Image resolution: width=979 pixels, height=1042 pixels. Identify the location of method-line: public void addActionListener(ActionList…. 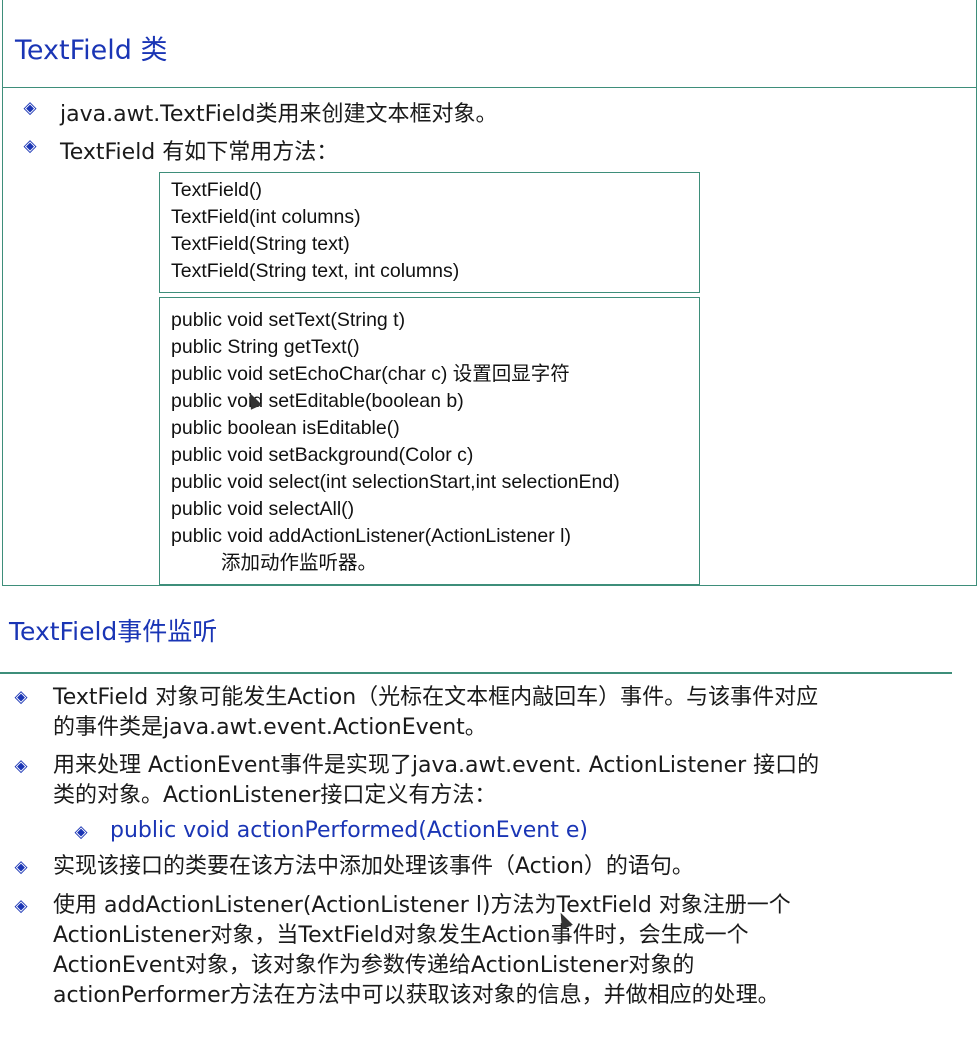
(371, 536).